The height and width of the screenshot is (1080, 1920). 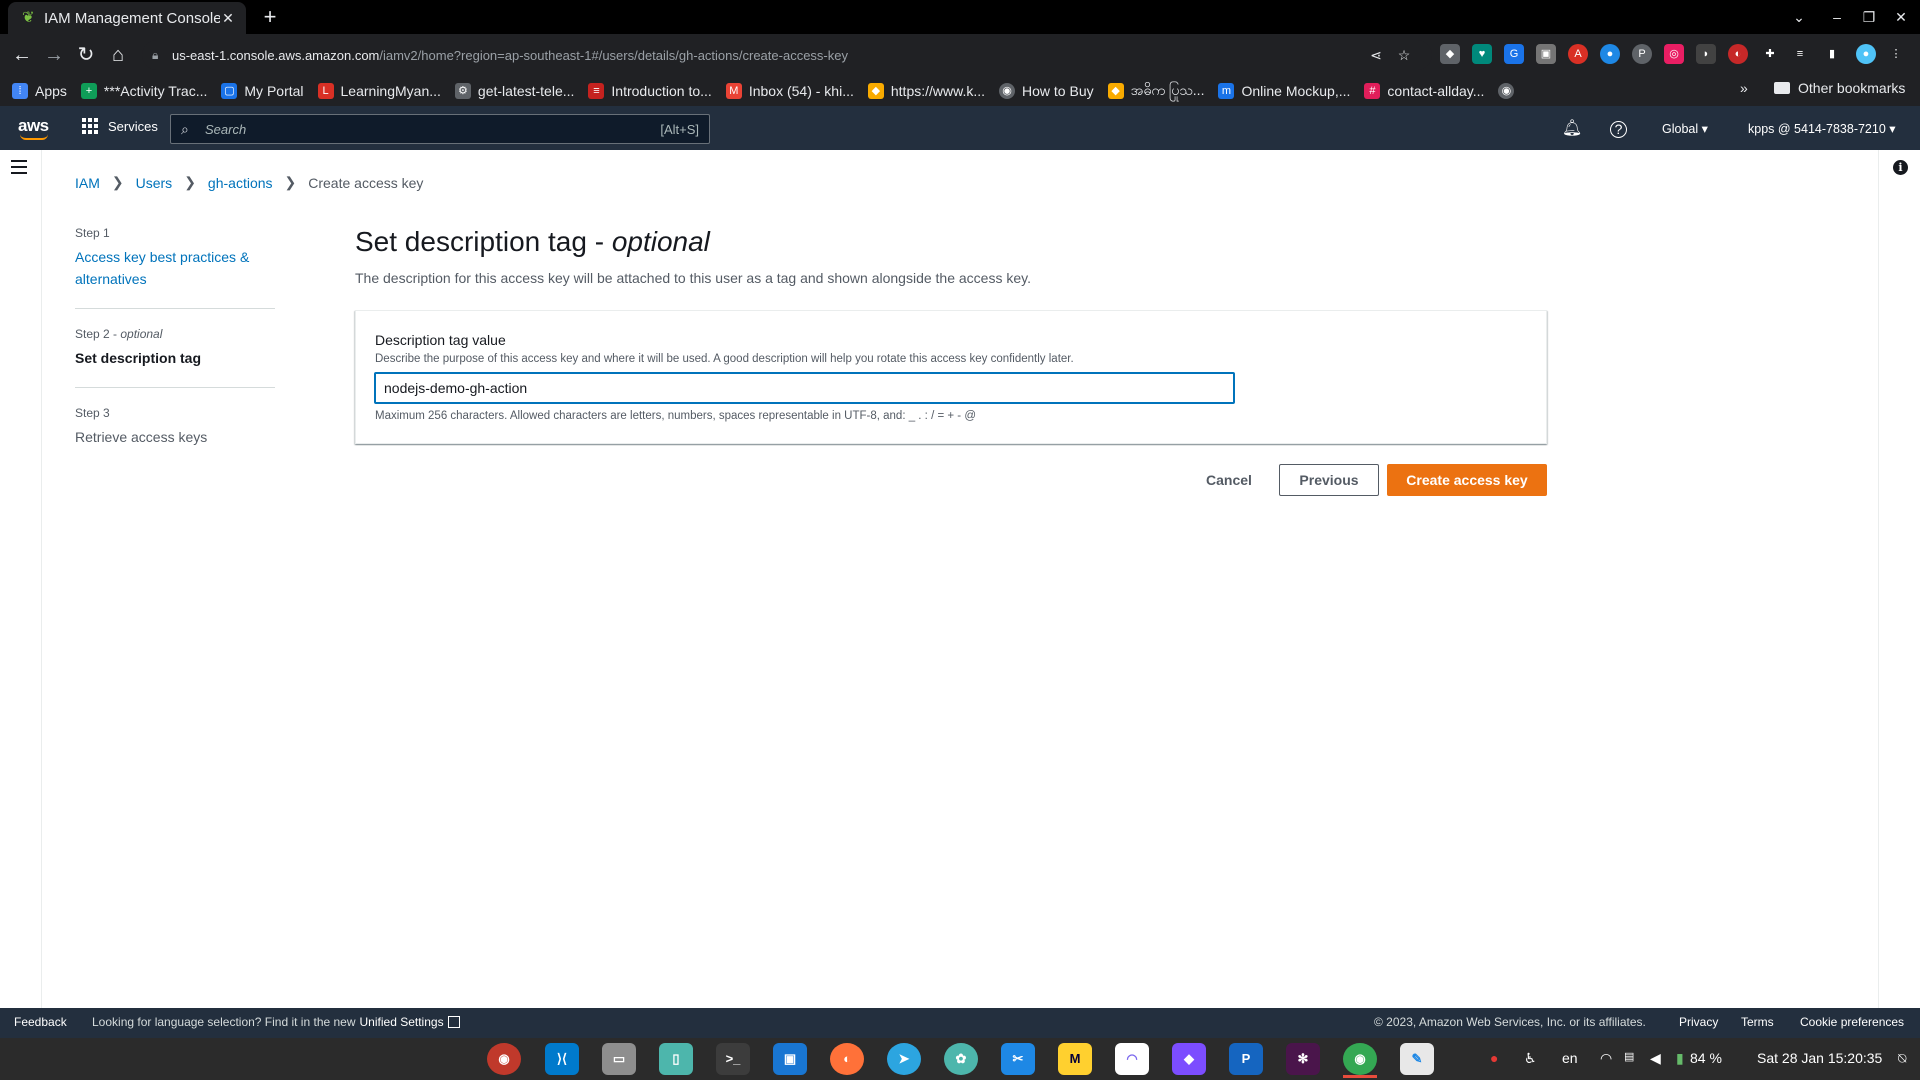 I want to click on description-tag-input, so click(x=804, y=388).